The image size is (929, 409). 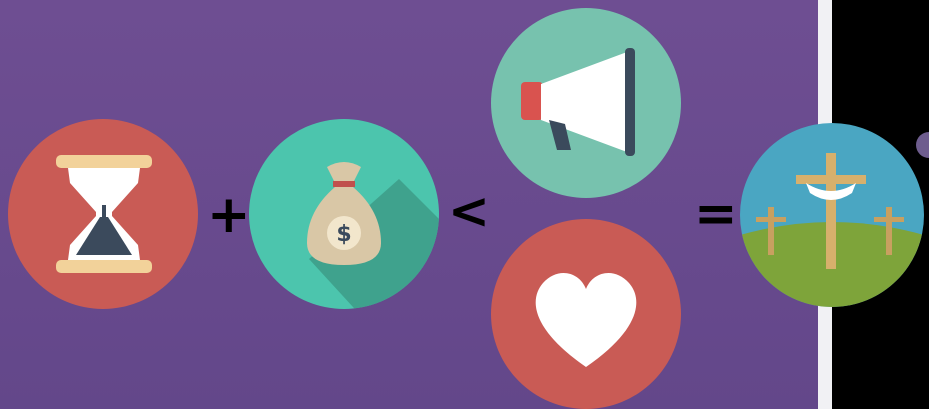 I want to click on heart-icon, so click(x=586, y=314).